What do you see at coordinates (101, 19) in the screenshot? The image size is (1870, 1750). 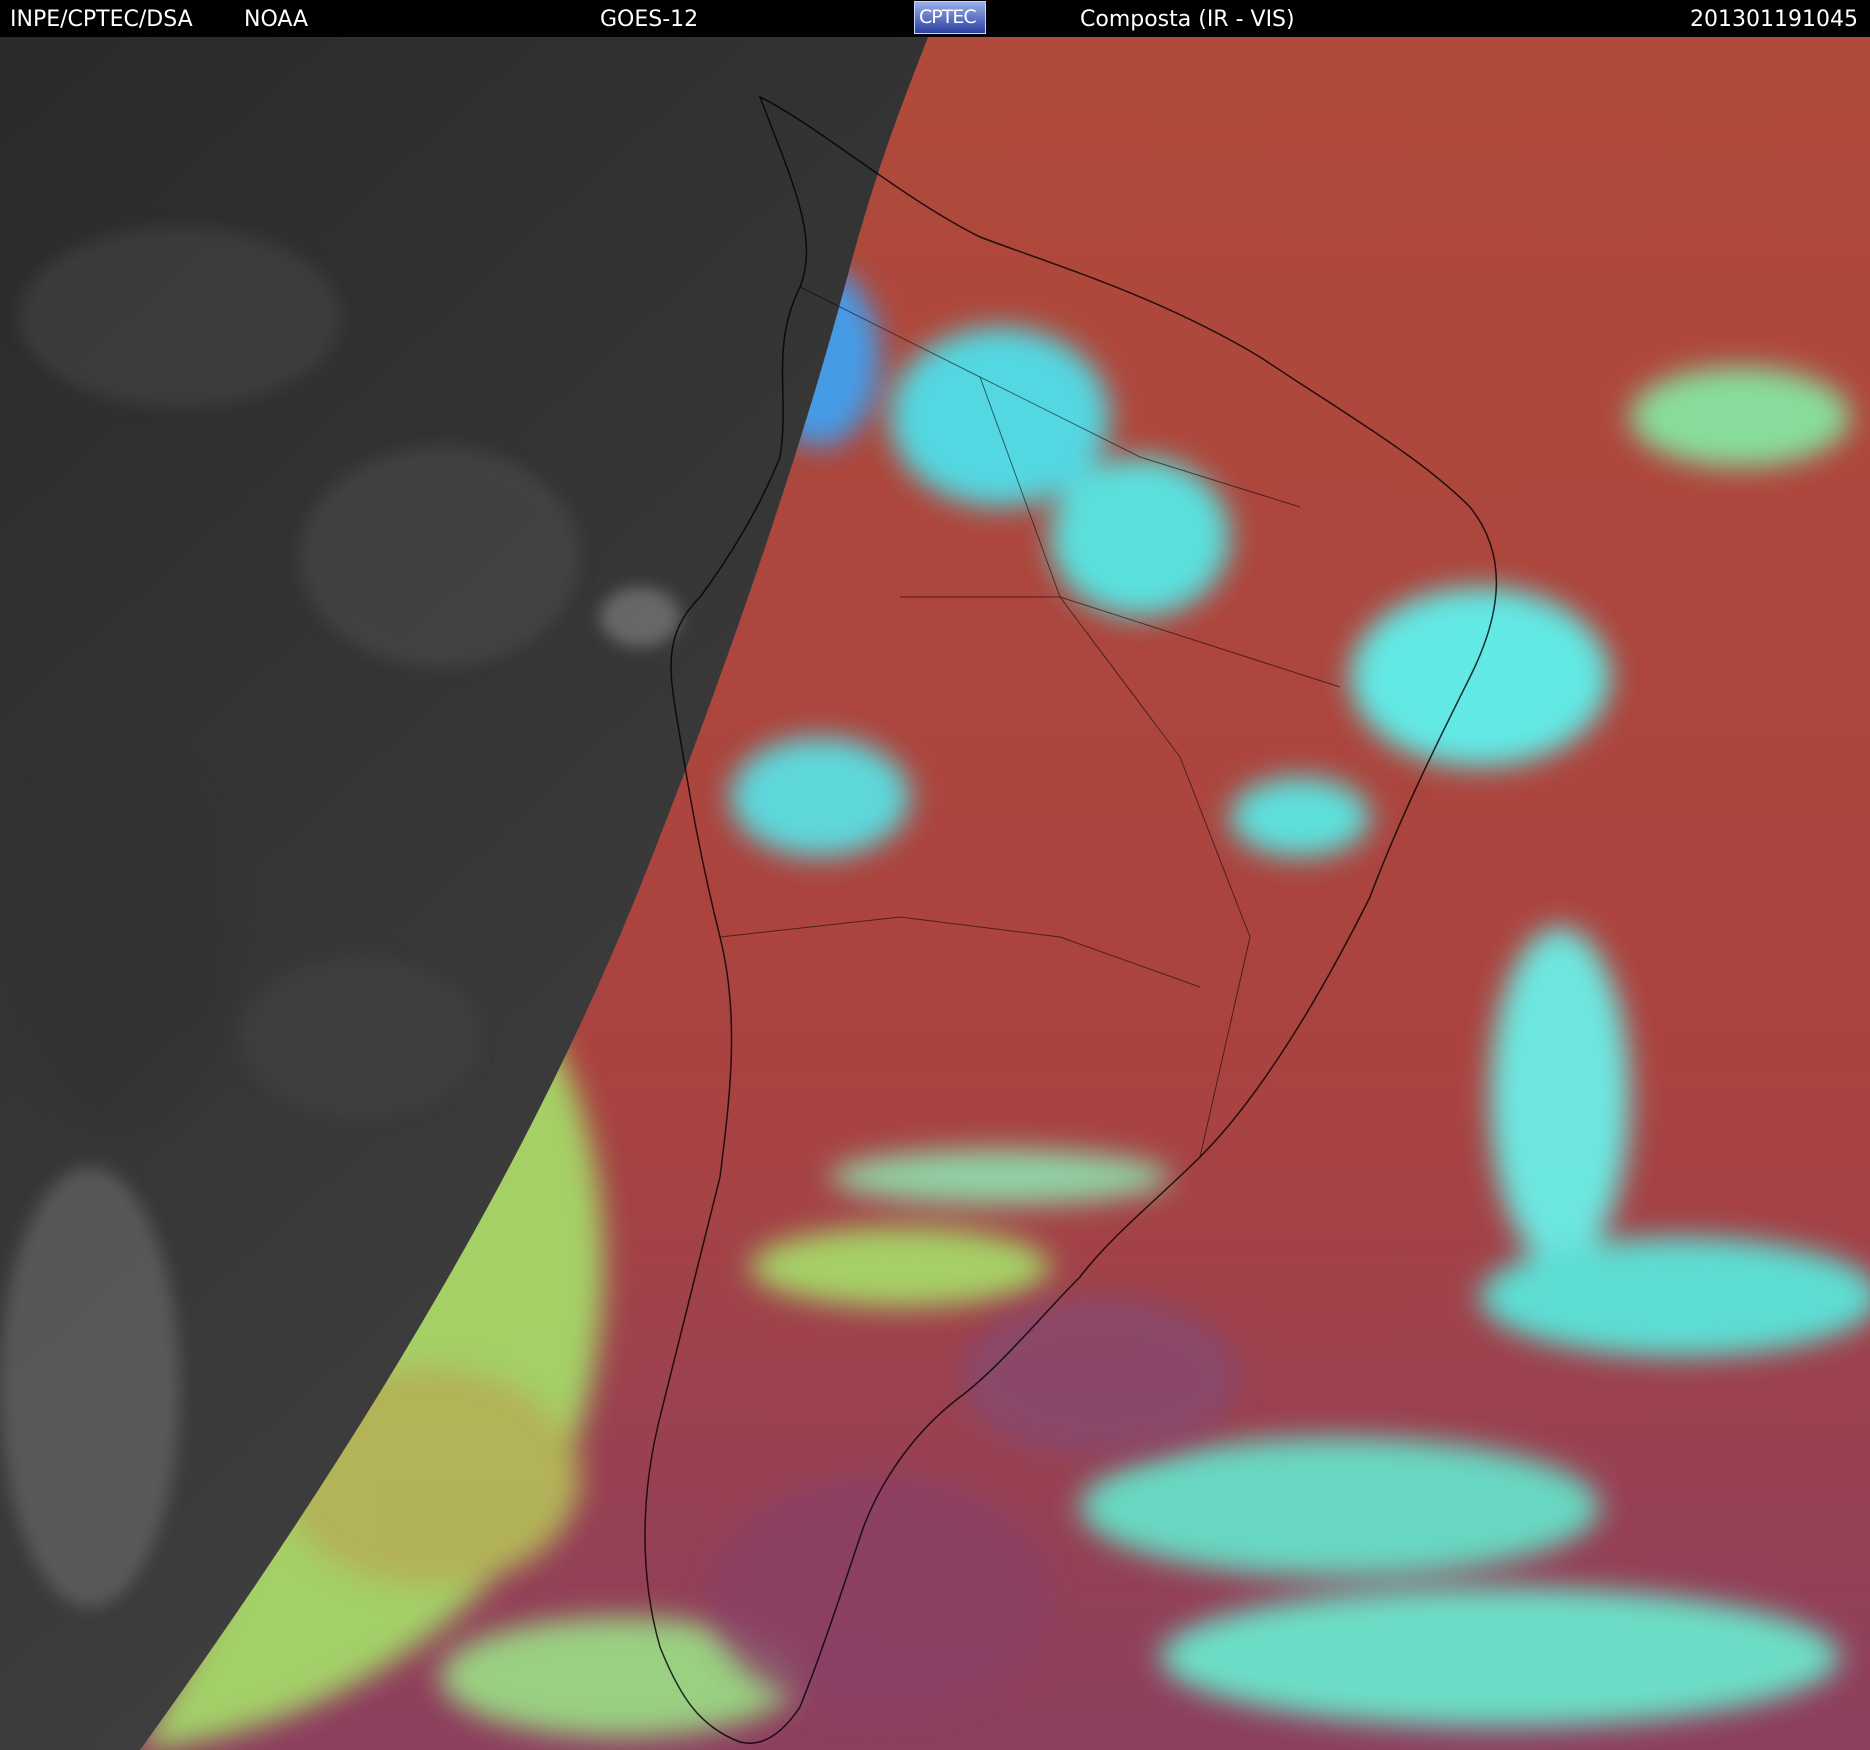 I see `source-label: INPE/CPTEC/DSA` at bounding box center [101, 19].